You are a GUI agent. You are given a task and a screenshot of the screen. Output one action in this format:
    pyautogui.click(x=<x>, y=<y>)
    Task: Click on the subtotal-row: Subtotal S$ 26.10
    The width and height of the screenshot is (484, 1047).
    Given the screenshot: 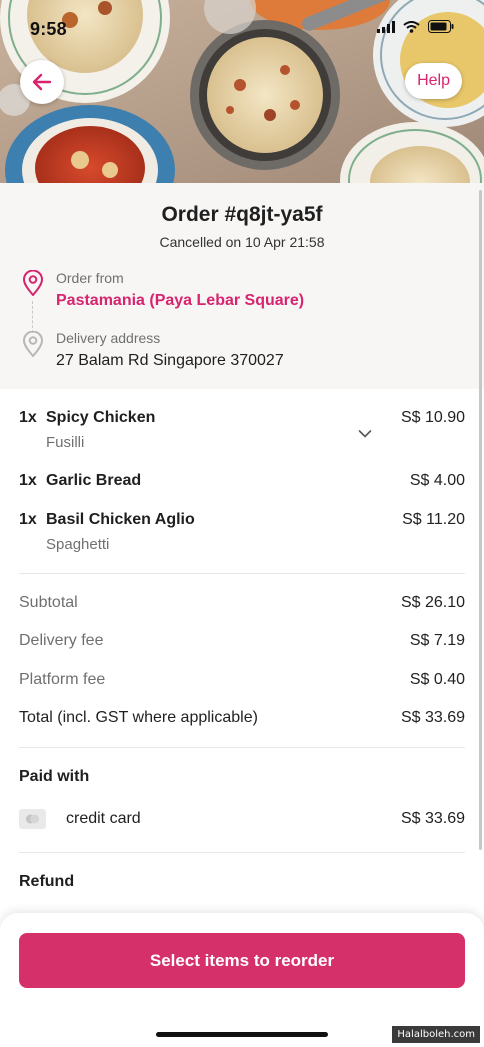 What is the action you would take?
    pyautogui.click(x=242, y=605)
    